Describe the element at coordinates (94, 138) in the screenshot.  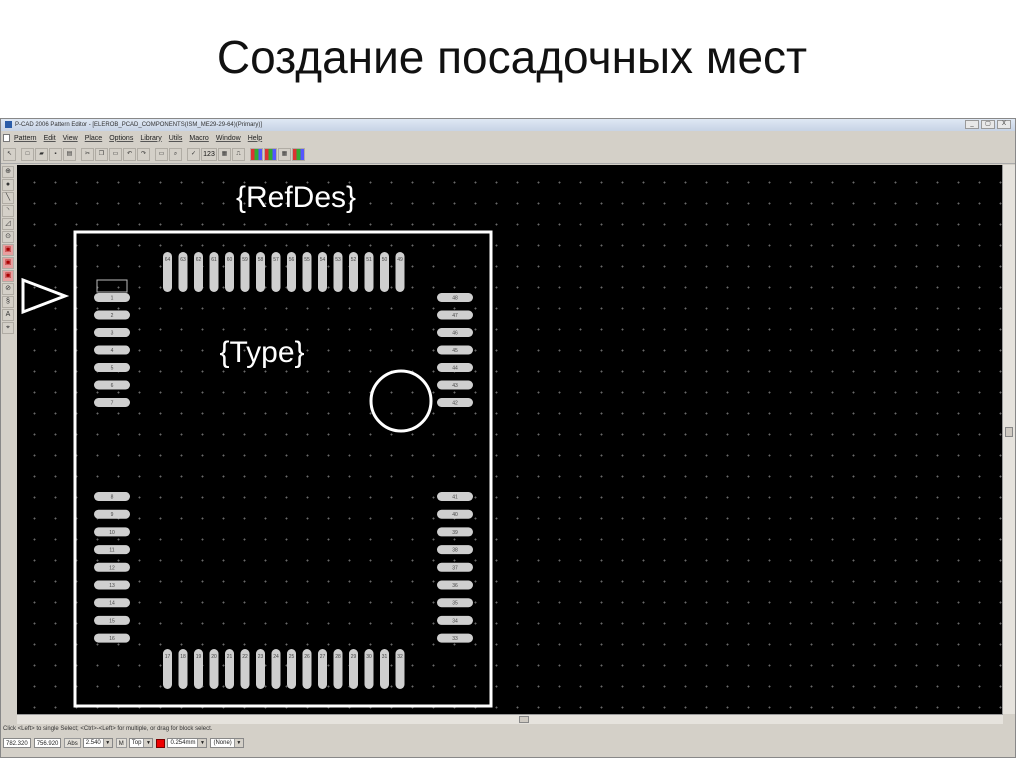
I see `menu-place: Place` at that location.